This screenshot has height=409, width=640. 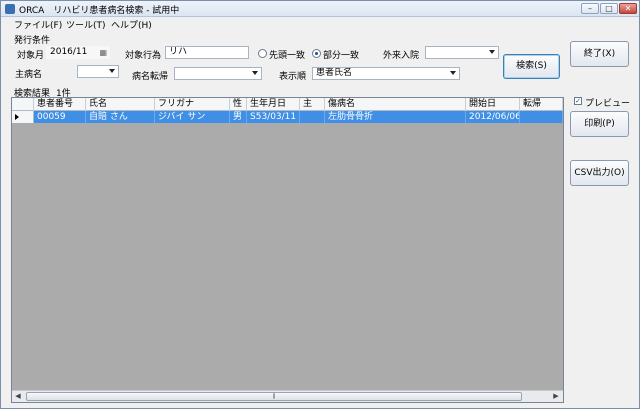 What do you see at coordinates (312, 104) in the screenshot?
I see `column-header: 主` at bounding box center [312, 104].